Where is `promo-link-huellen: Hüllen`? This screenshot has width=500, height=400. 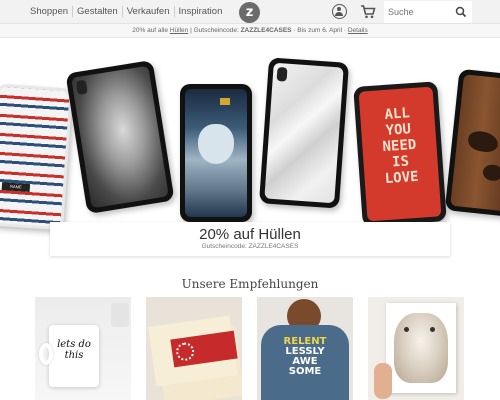
promo-link-huellen: Hüllen is located at coordinates (179, 30).